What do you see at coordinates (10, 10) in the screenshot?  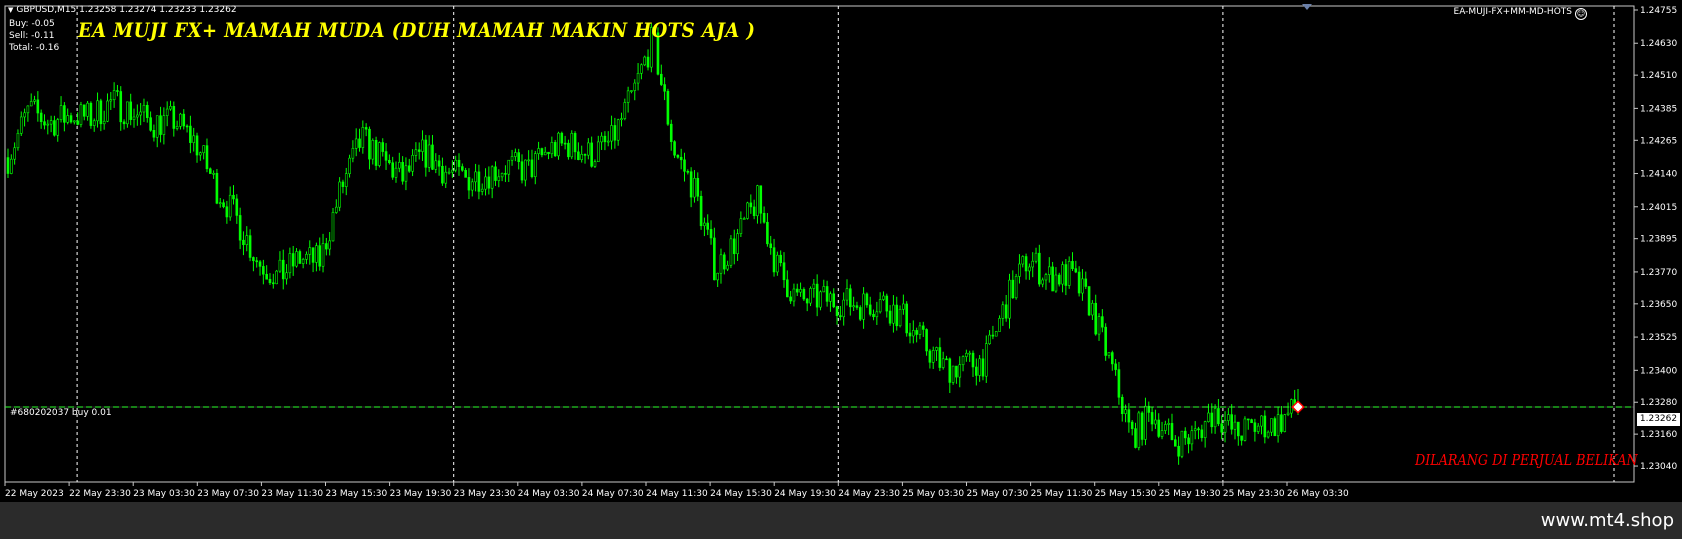 I see `collapse-arrow-icon: ▼` at bounding box center [10, 10].